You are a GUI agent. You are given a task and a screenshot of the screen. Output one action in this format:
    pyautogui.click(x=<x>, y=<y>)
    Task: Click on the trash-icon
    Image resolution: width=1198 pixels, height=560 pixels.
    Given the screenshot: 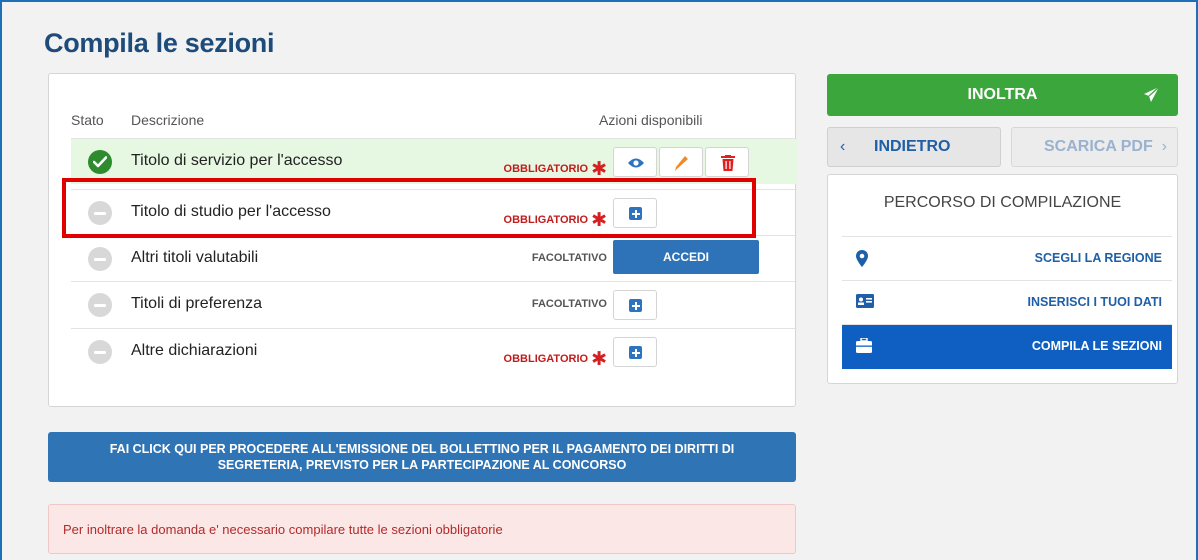 What is the action you would take?
    pyautogui.click(x=728, y=163)
    